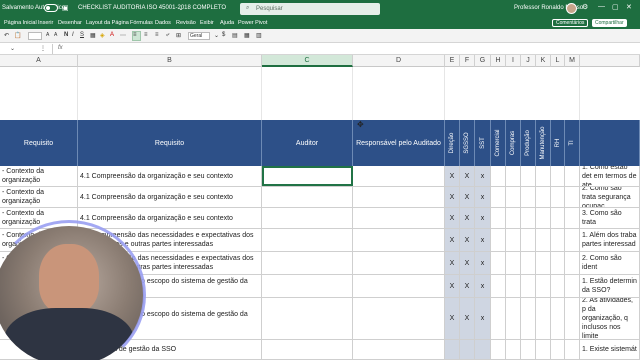 The width and height of the screenshot is (640, 360). Describe the element at coordinates (610, 61) in the screenshot. I see `column-header-n` at that location.